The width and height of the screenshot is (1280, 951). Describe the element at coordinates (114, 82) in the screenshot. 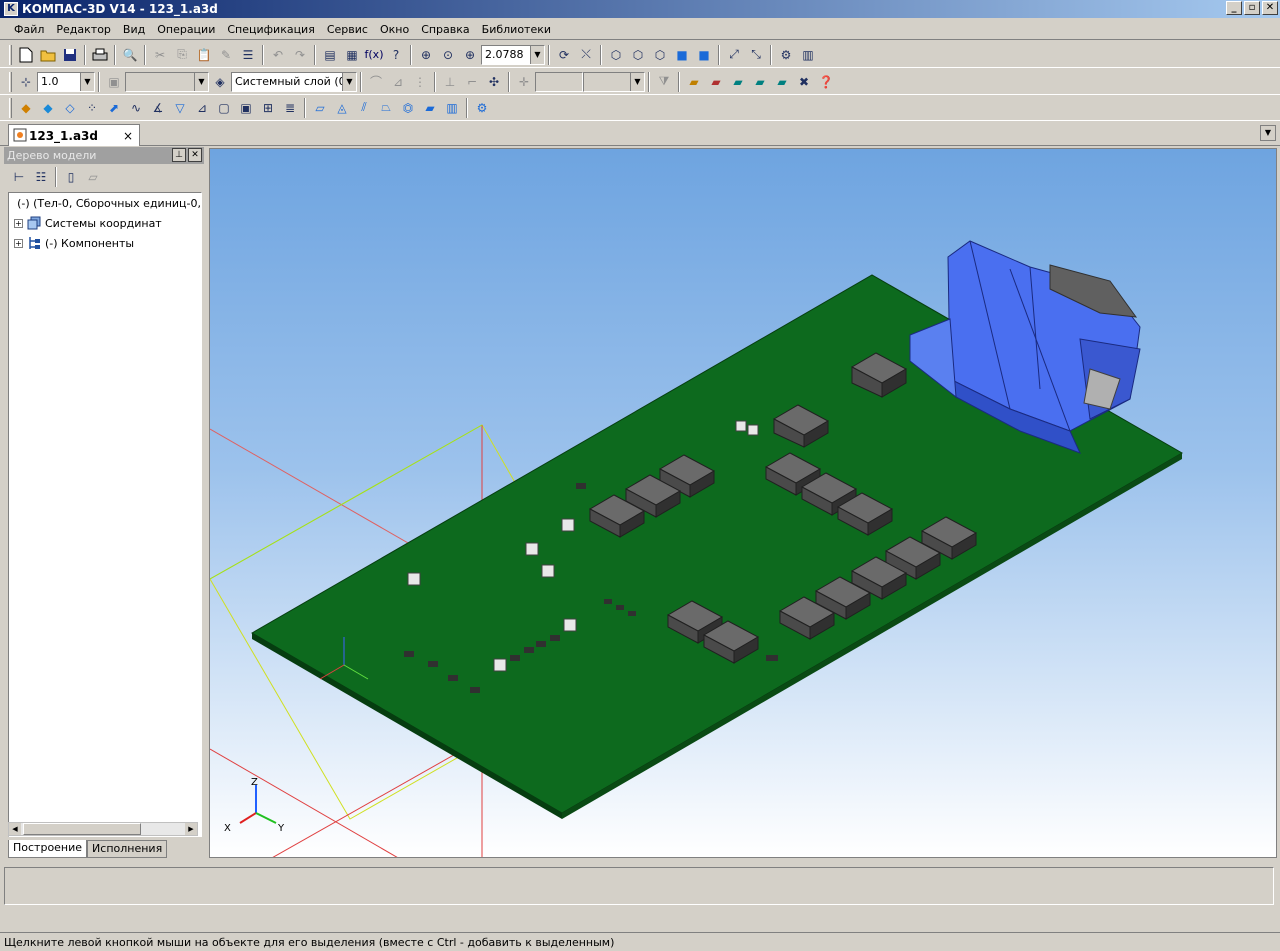

I see `view-icon: ▣` at that location.